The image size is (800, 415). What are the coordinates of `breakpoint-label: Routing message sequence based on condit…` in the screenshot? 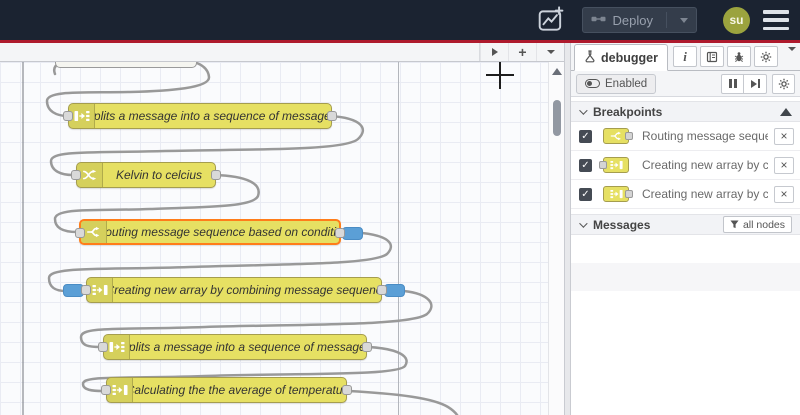 It's located at (705, 136).